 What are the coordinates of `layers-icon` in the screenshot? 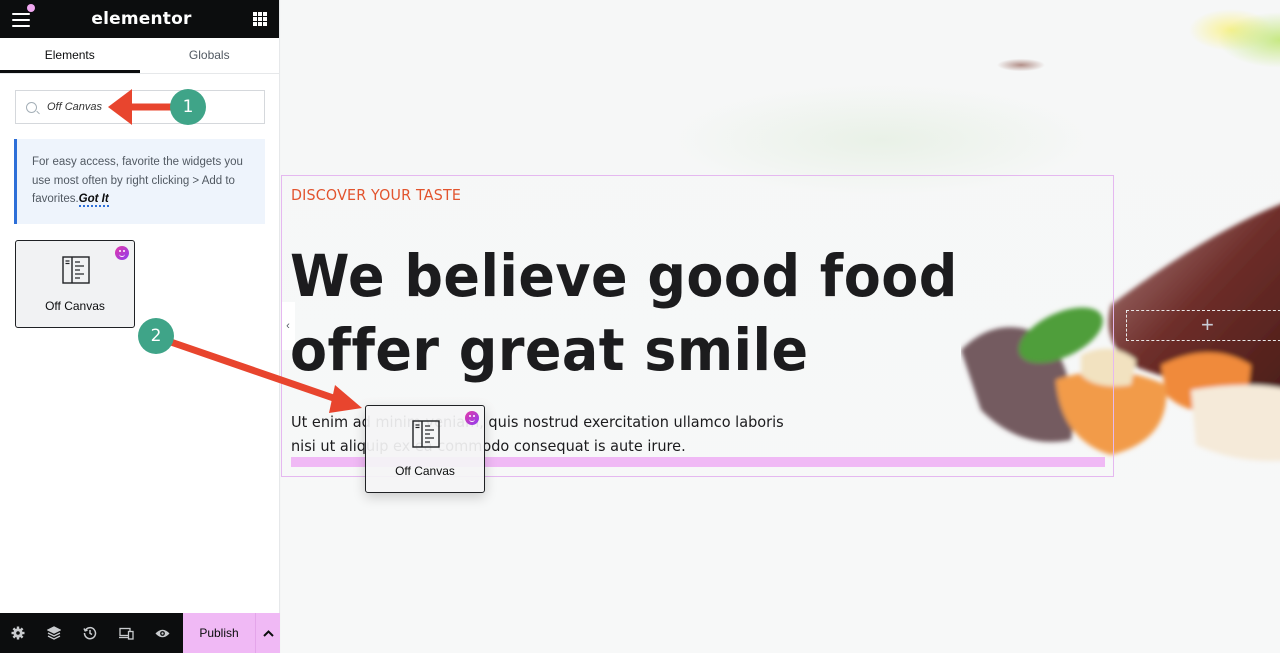 It's located at (54, 633).